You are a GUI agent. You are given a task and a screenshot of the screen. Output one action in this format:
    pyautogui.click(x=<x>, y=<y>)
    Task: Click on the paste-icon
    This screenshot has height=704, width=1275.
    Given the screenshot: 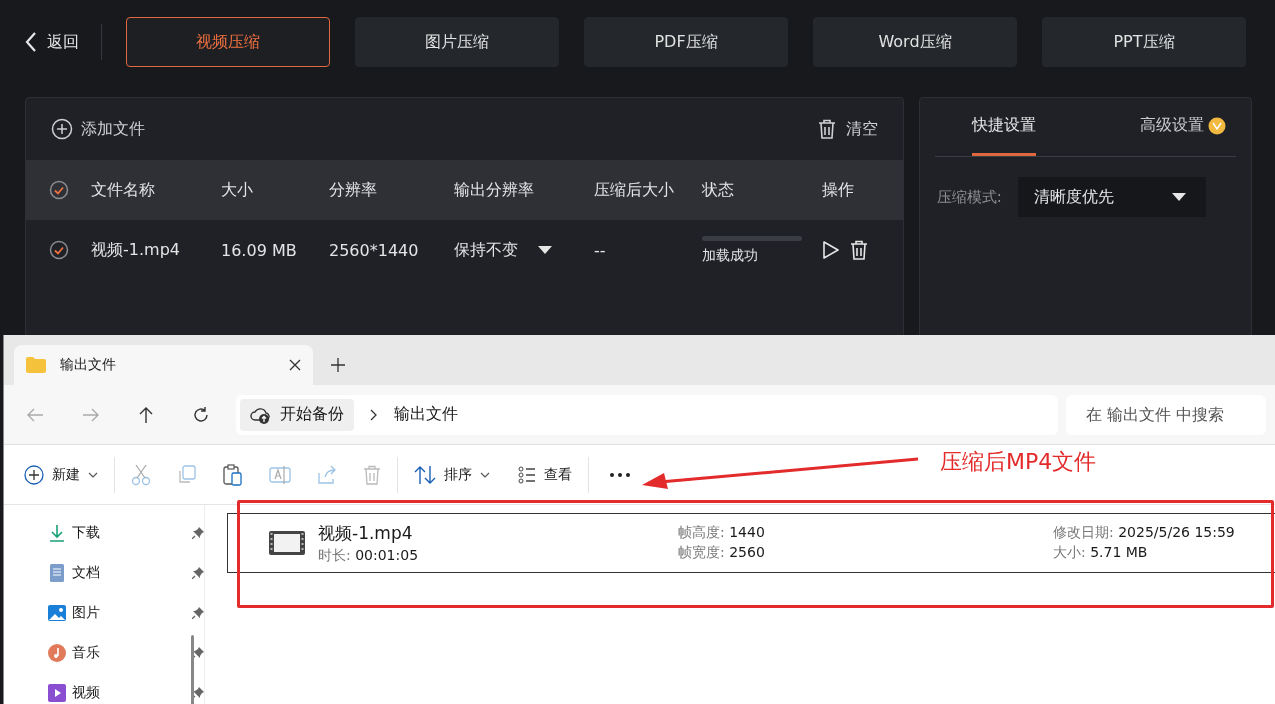 What is the action you would take?
    pyautogui.click(x=233, y=474)
    